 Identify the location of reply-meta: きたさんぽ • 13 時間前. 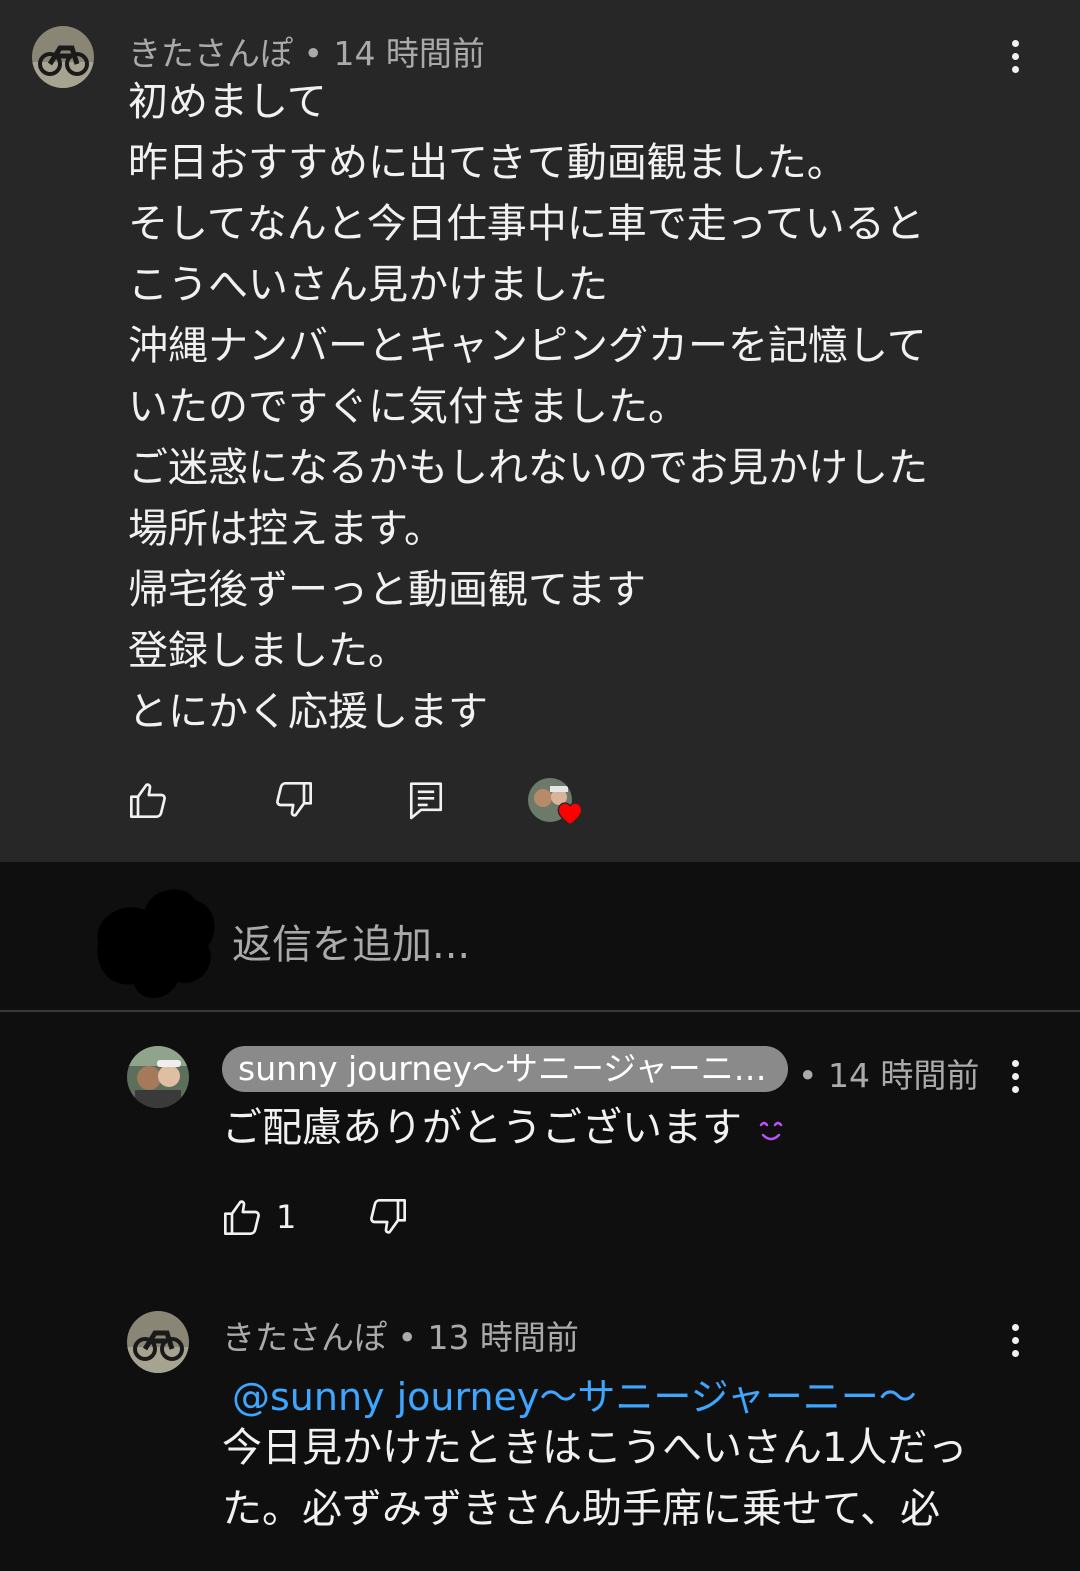
(400, 1337).